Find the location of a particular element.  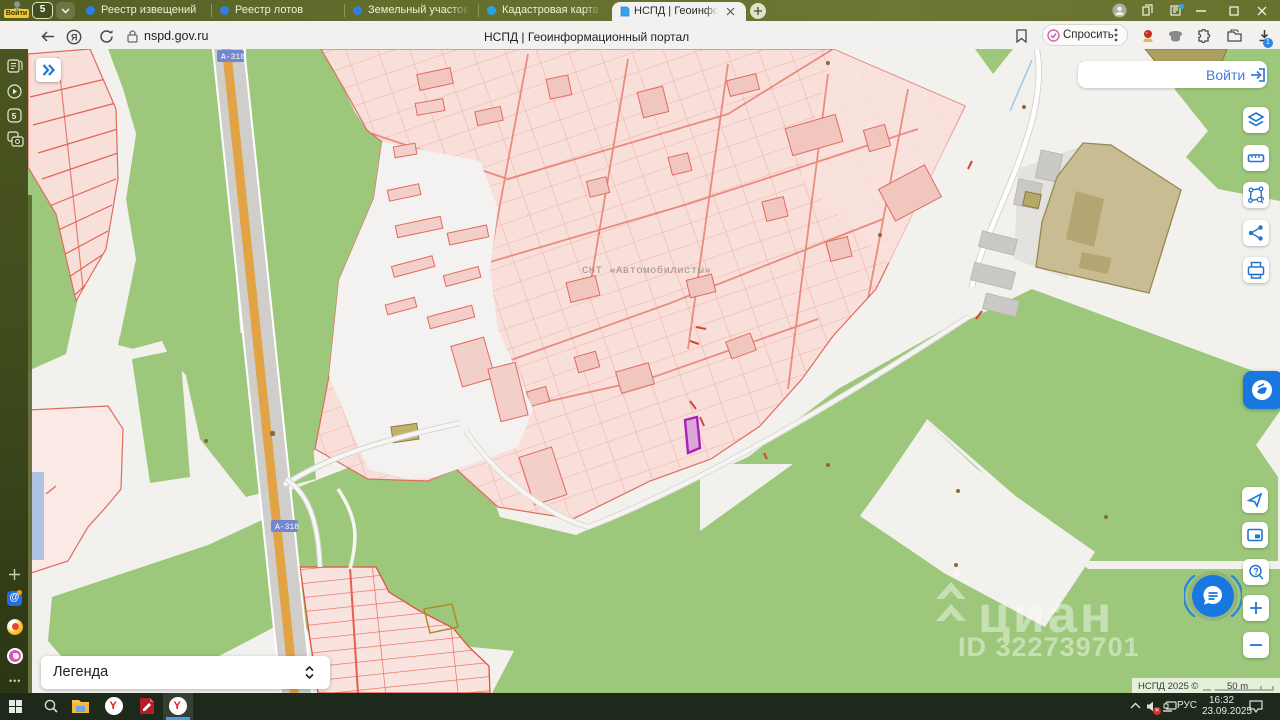

svg-text: НСПД 2025 © is located at coordinates (1168, 686).